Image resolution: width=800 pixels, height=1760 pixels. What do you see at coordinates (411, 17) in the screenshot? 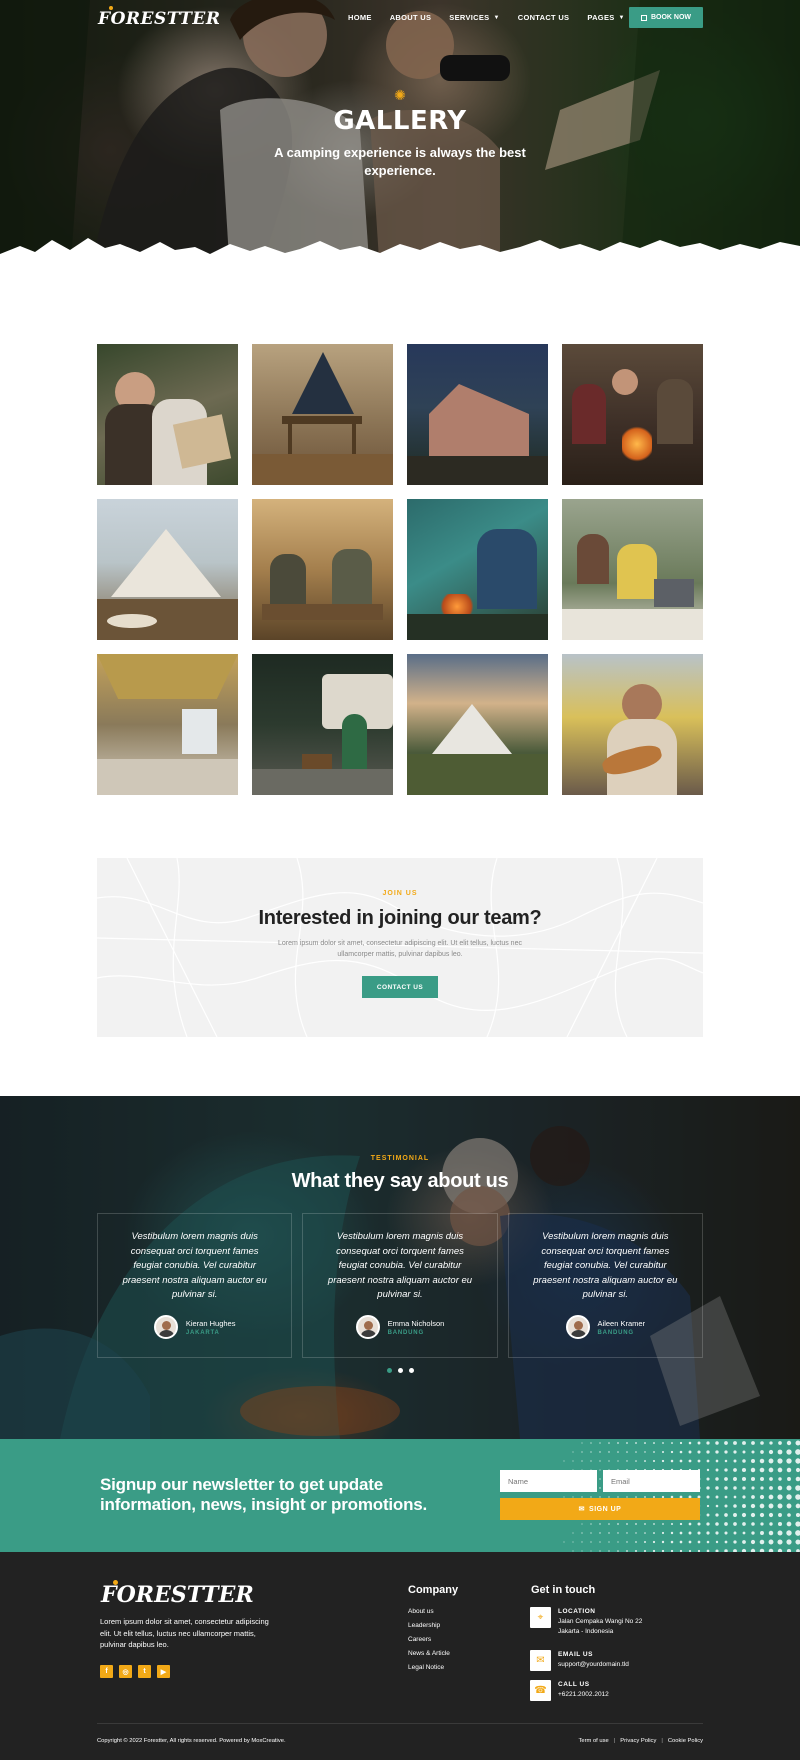
I see `nav-about: ABOUT US` at bounding box center [411, 17].